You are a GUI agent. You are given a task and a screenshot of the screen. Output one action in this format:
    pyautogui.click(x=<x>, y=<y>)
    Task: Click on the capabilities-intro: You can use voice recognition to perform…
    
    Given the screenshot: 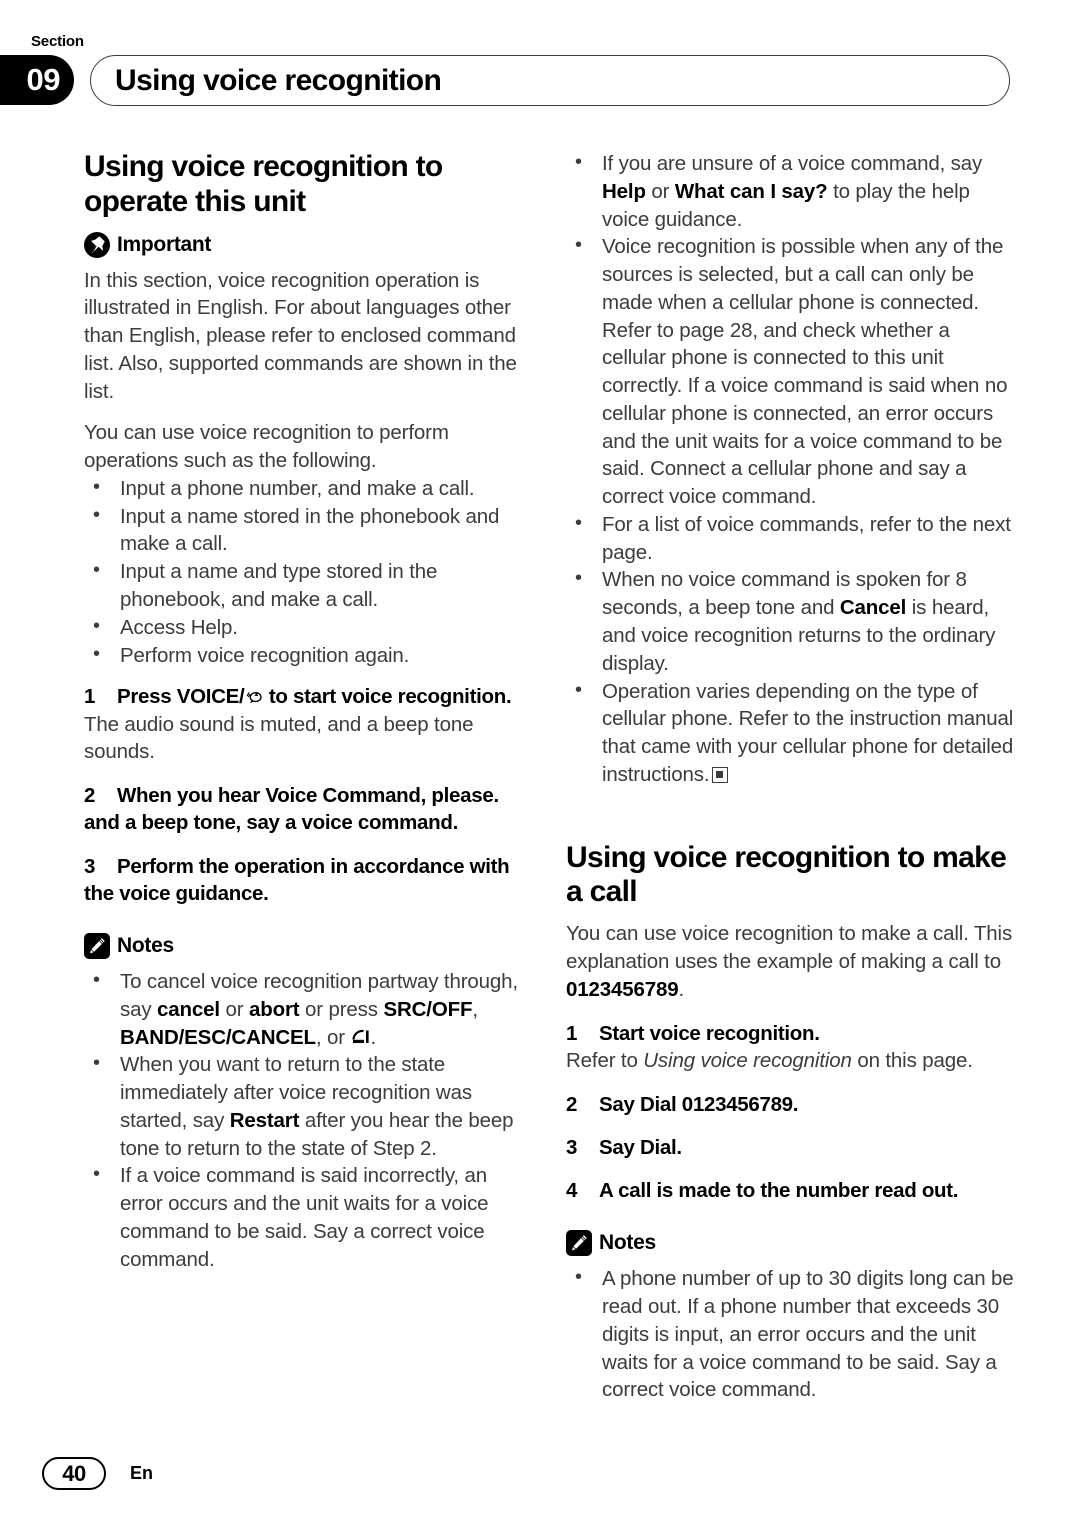 What is the action you would take?
    pyautogui.click(x=266, y=447)
    